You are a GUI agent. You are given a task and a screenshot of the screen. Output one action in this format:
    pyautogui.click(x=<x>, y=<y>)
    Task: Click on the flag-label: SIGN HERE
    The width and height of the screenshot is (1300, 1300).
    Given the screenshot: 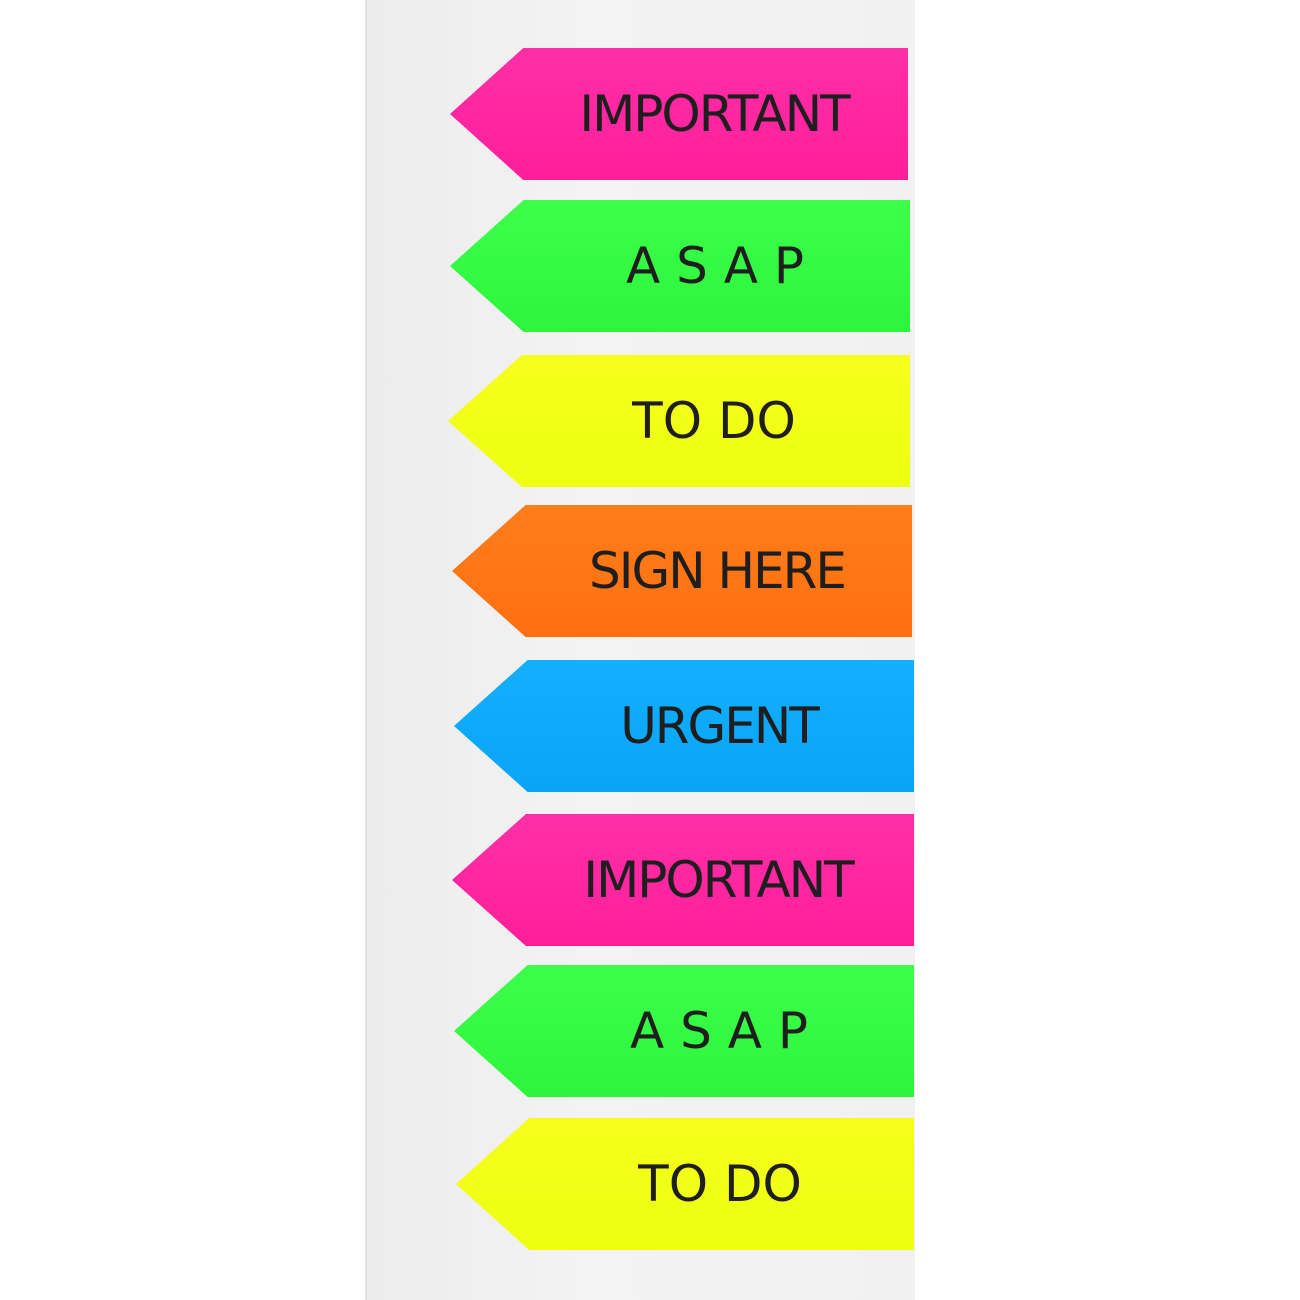 What is the action you would take?
    pyautogui.click(x=717, y=571)
    